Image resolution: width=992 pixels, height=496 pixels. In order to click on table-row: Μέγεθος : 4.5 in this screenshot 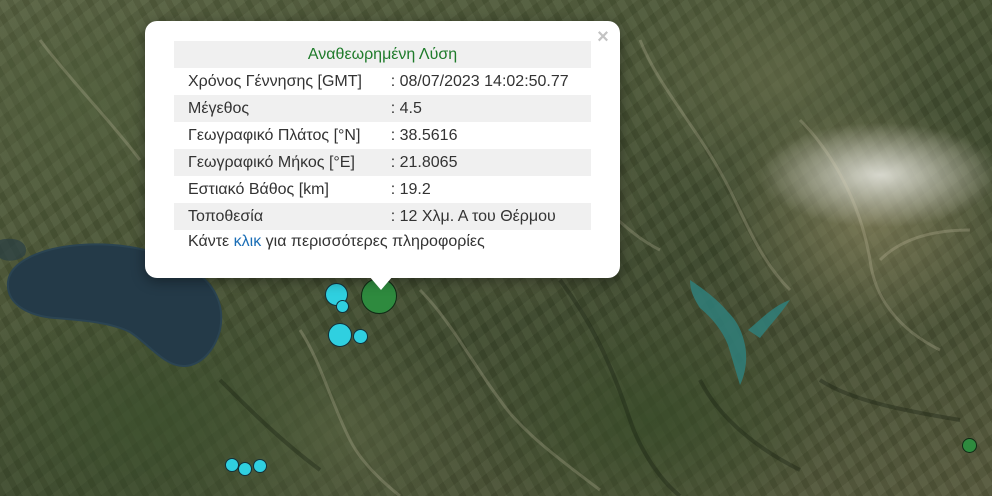, I will do `click(382, 108)`.